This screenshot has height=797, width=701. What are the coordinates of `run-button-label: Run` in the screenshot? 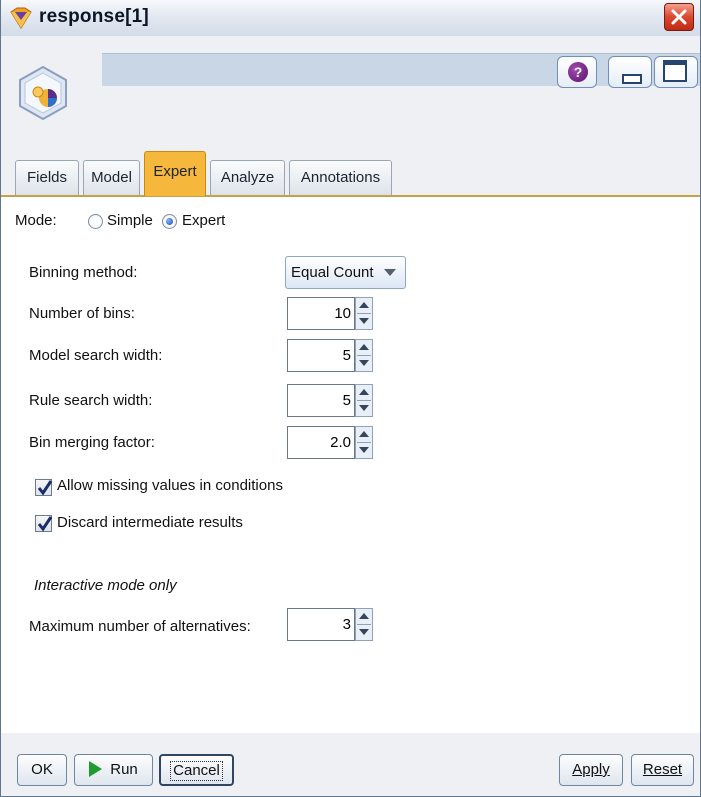 It's located at (124, 769).